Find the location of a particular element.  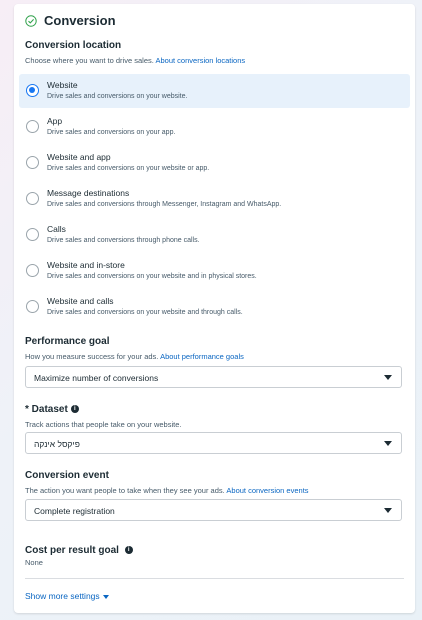

option-label: Website and in-store is located at coordinates (86, 265).